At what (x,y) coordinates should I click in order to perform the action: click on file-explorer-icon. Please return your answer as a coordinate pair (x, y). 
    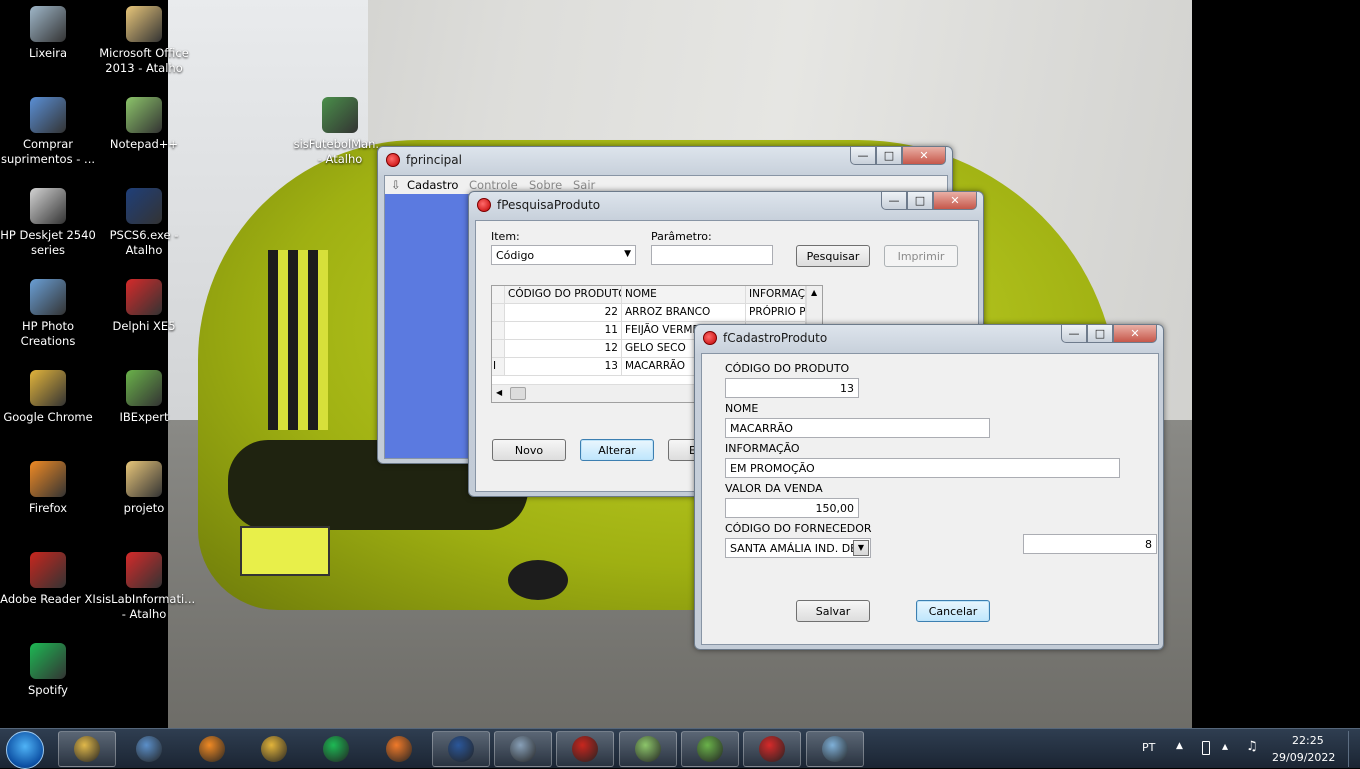
    Looking at the image, I should click on (87, 749).